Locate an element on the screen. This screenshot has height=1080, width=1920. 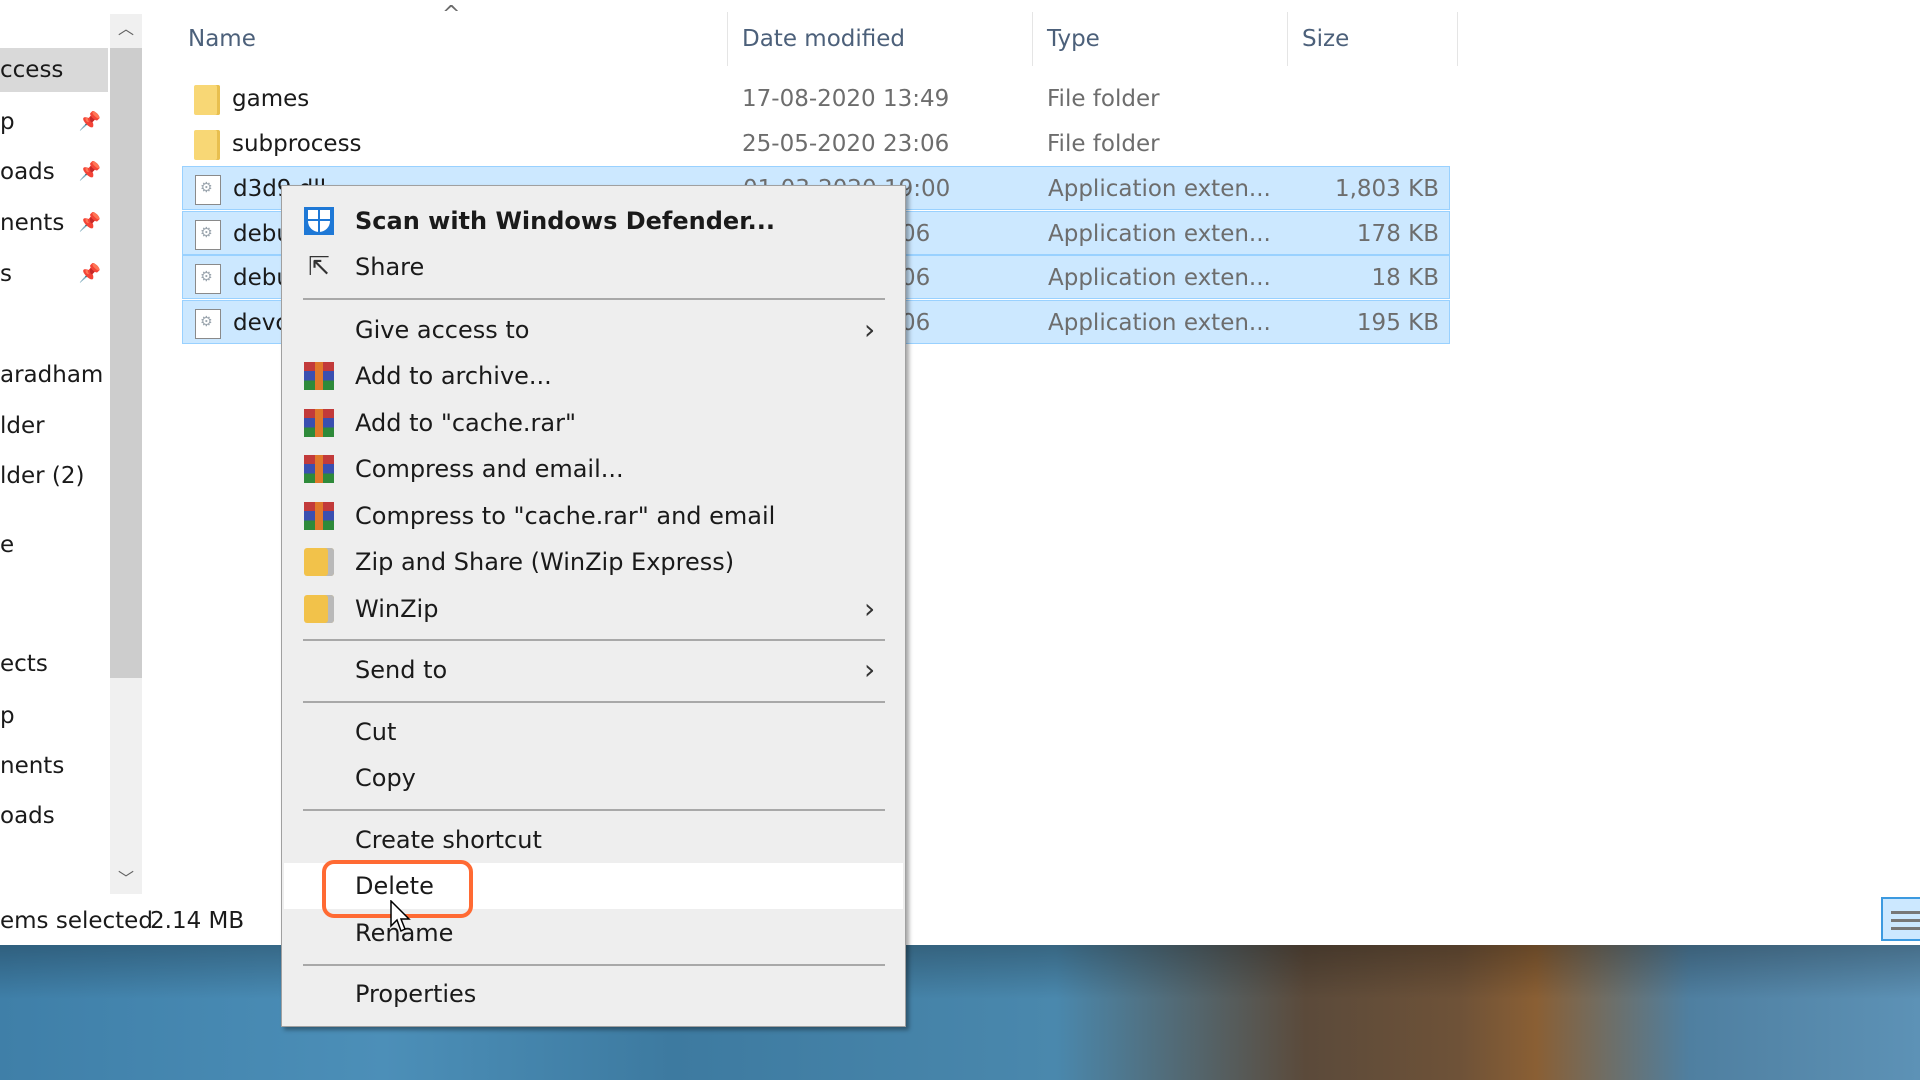
scrollbar-thumb is located at coordinates (126, 363).